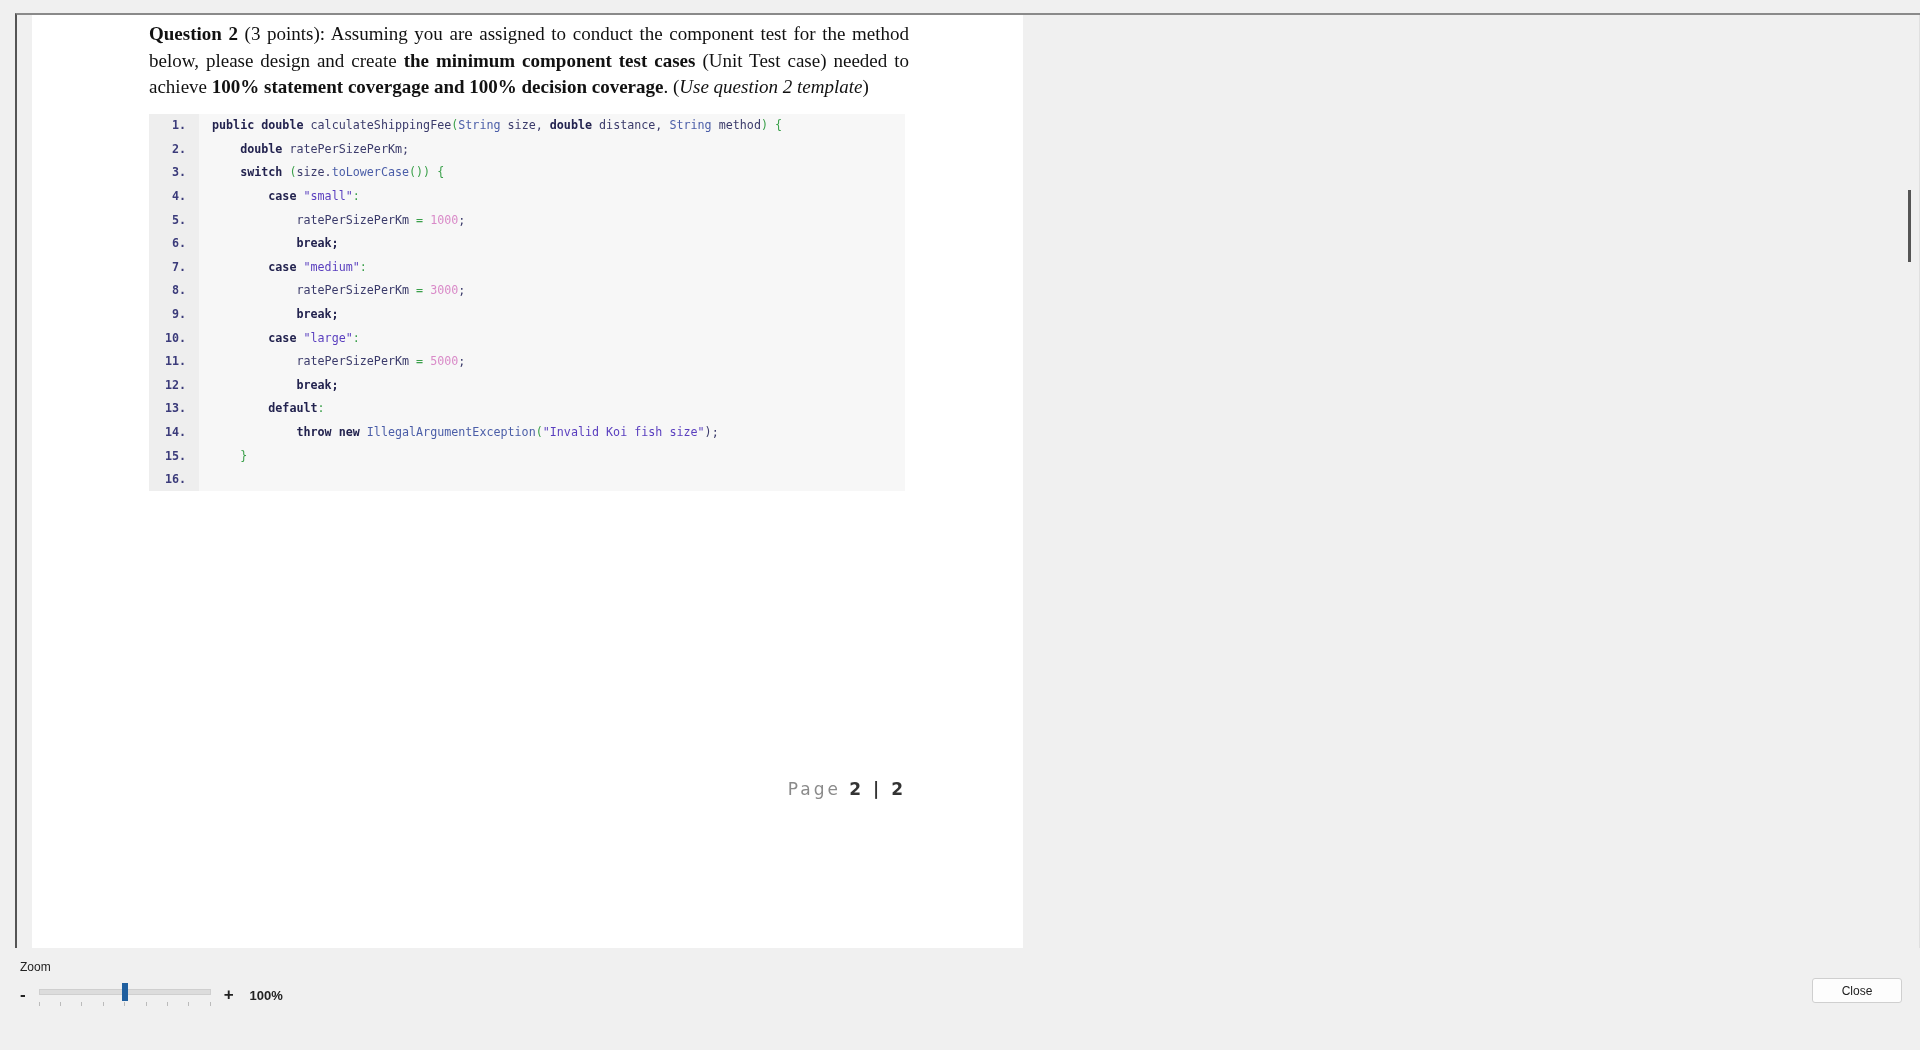  Describe the element at coordinates (497, 125) in the screenshot. I see `code-line: public double calculateShippingFee(String size, double distance, String method) {` at that location.